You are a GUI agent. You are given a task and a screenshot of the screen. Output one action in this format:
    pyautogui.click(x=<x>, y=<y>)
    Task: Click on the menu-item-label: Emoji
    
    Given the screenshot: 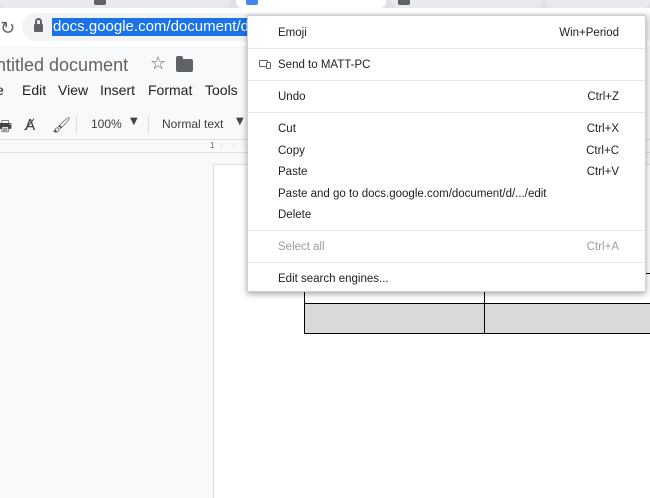 What is the action you would take?
    pyautogui.click(x=292, y=33)
    